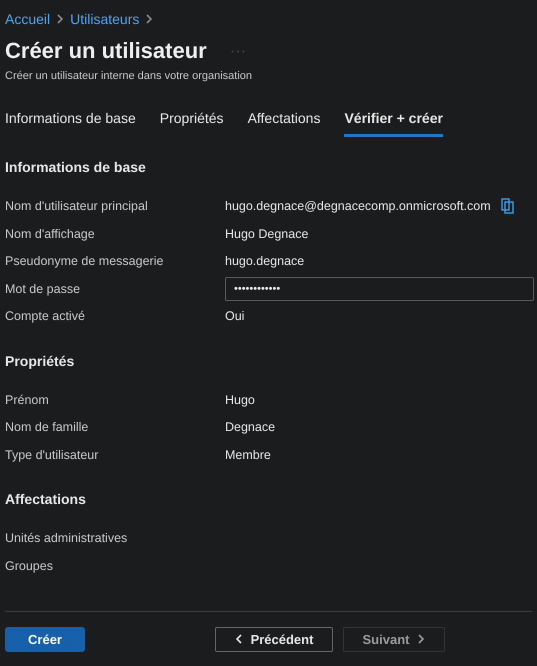 The height and width of the screenshot is (666, 537). Describe the element at coordinates (106, 51) in the screenshot. I see `page-title: Créer un utilisateur` at that location.